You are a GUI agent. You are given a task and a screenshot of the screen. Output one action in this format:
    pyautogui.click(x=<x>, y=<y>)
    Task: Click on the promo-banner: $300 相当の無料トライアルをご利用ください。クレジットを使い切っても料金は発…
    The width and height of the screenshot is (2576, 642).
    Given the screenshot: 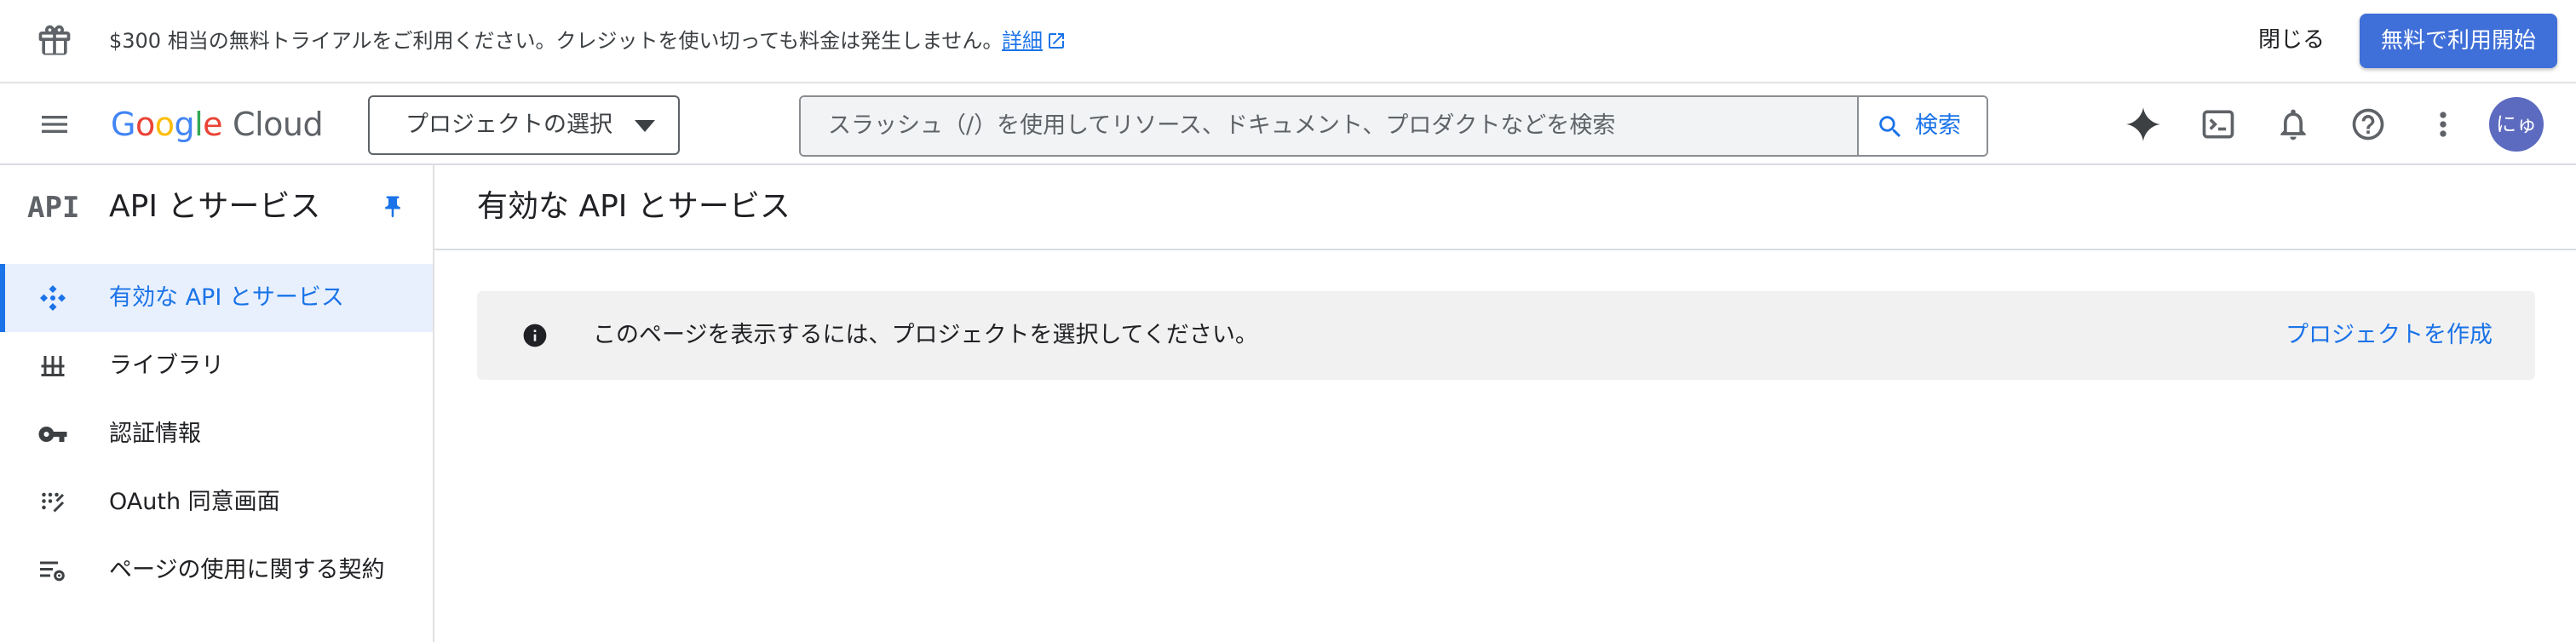 What is the action you would take?
    pyautogui.click(x=1288, y=41)
    